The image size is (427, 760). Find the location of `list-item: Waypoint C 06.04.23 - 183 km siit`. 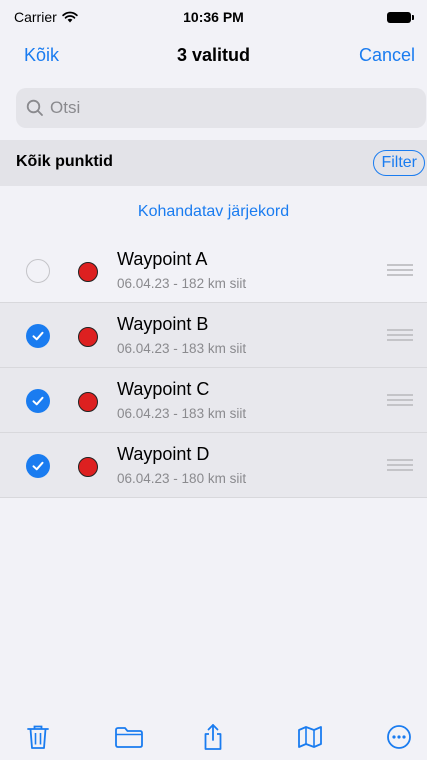

list-item: Waypoint C 06.04.23 - 183 km siit is located at coordinates (213, 400).